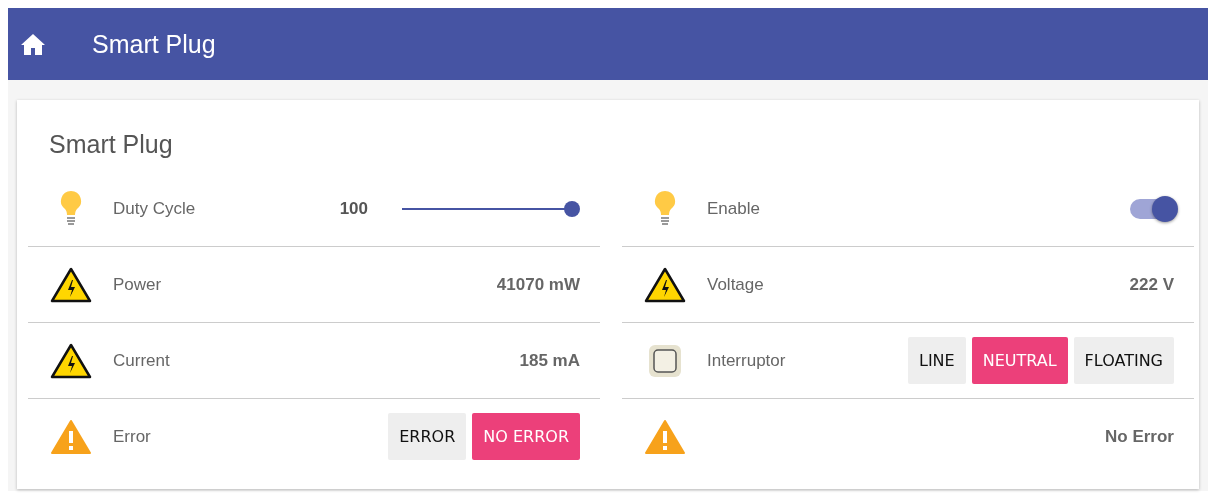 Image resolution: width=1216 pixels, height=495 pixels. Describe the element at coordinates (735, 284) in the screenshot. I see `row-label: Voltage` at that location.